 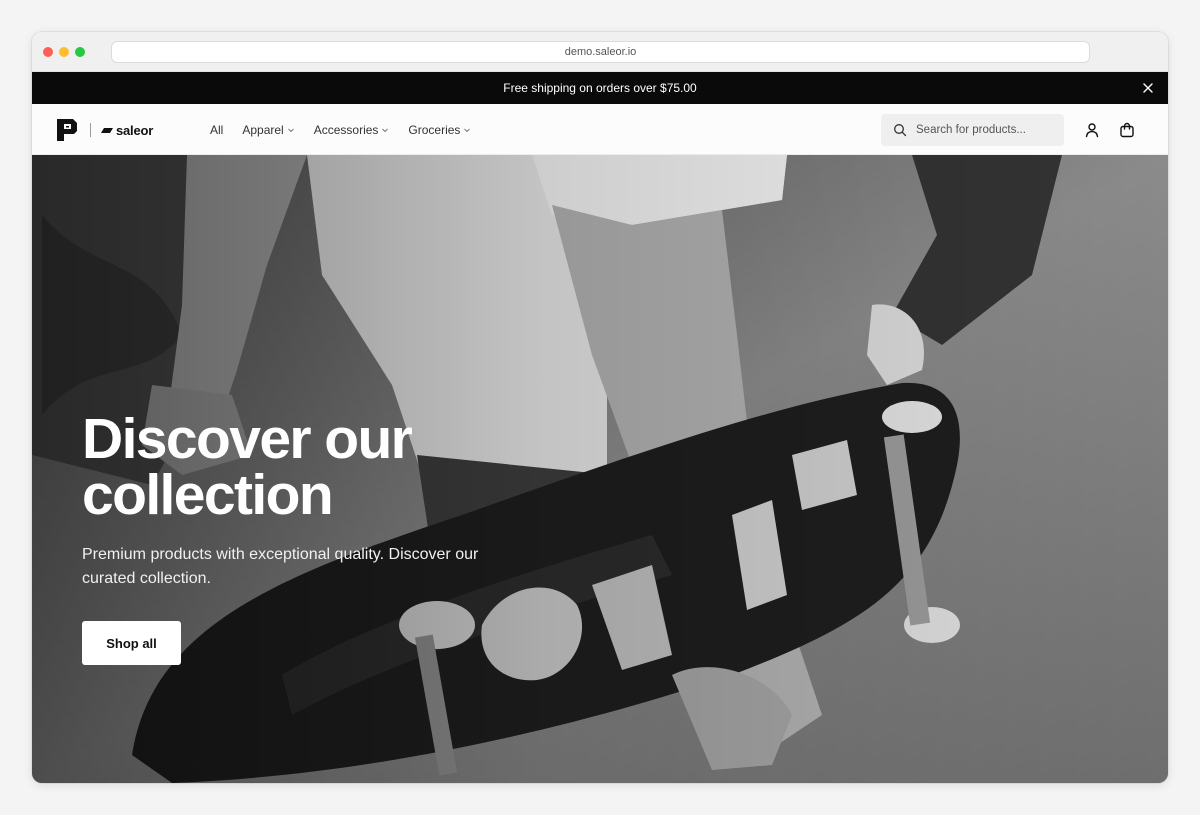 I want to click on saleor-mark-icon, so click(x=107, y=130).